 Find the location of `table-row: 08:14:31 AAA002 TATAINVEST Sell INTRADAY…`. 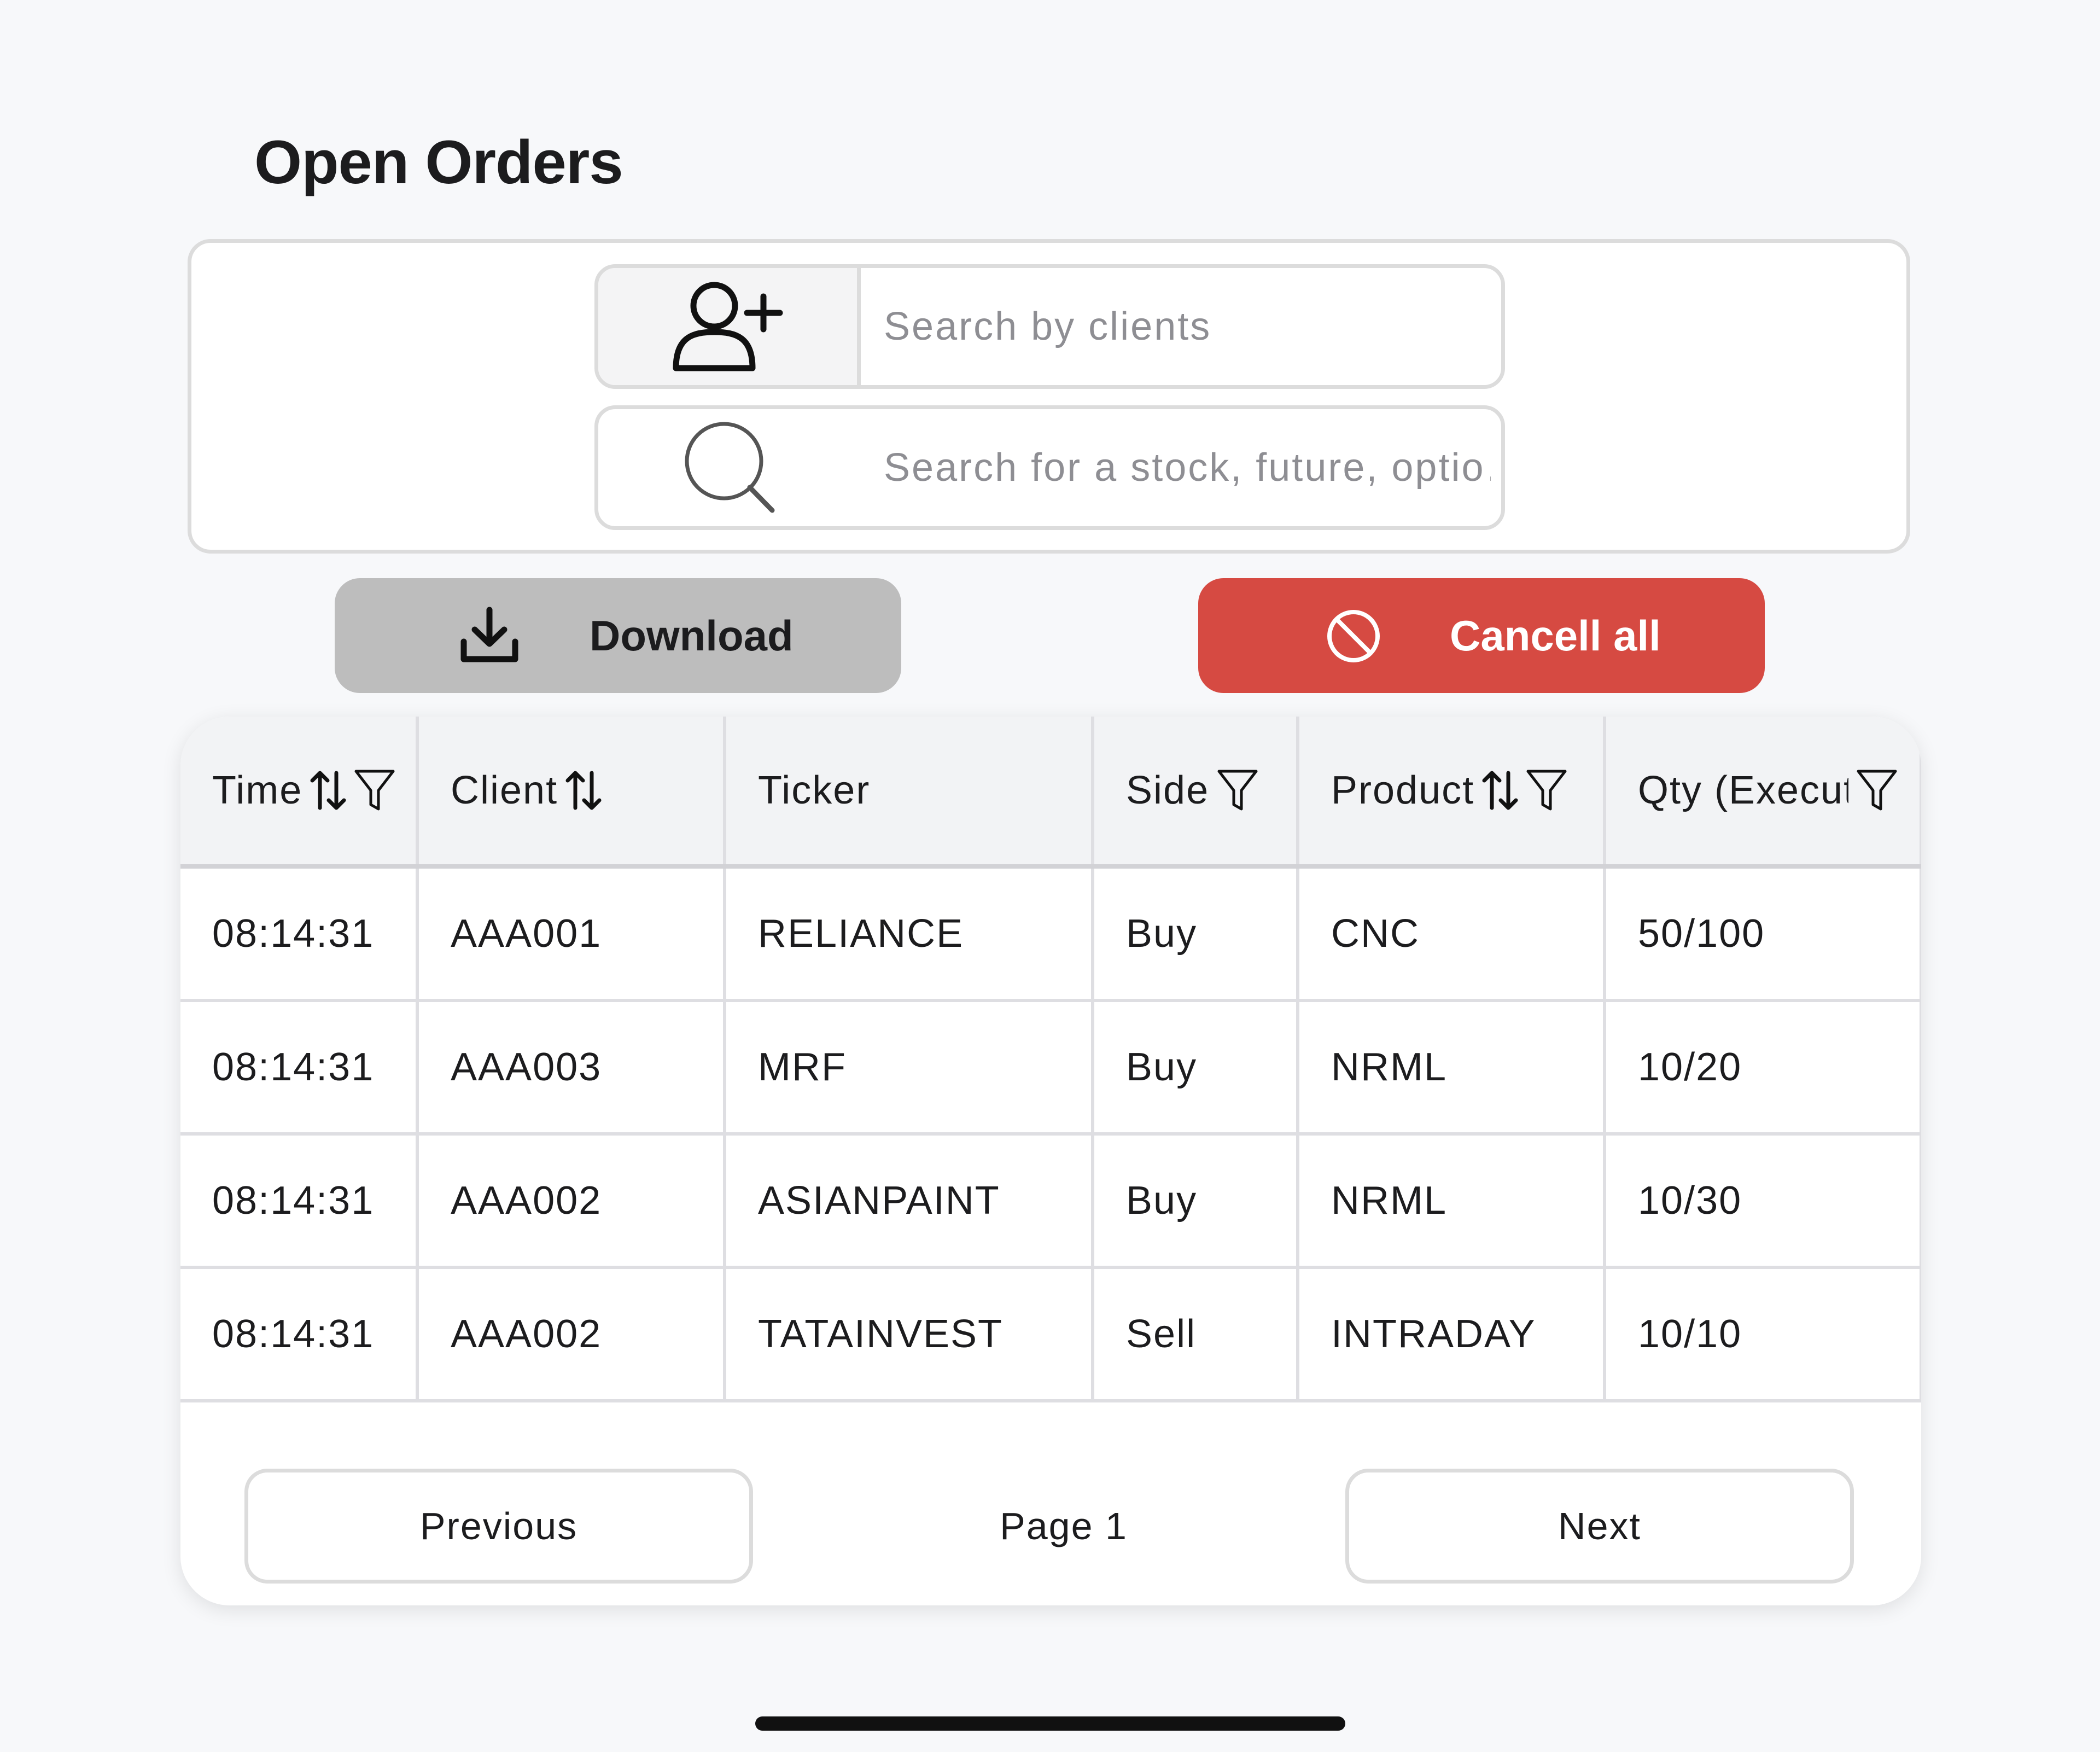

table-row: 08:14:31 AAA002 TATAINVEST Sell INTRADAY… is located at coordinates (1050, 1334).